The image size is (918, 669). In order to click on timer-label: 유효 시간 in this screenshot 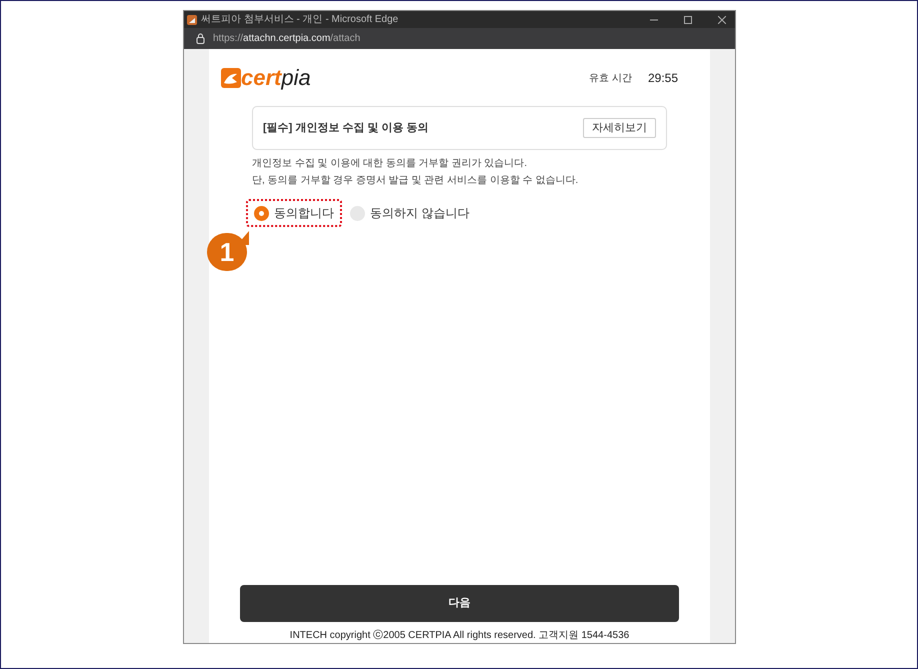, I will do `click(610, 79)`.